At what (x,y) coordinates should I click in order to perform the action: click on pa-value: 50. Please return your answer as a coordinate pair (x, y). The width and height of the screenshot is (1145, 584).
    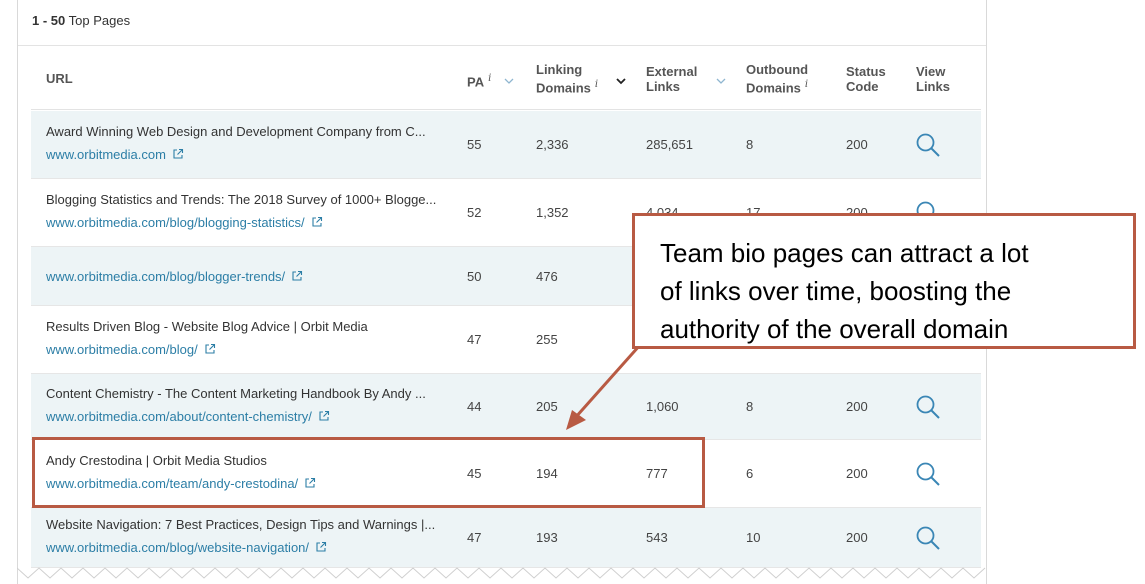
    Looking at the image, I should click on (474, 276).